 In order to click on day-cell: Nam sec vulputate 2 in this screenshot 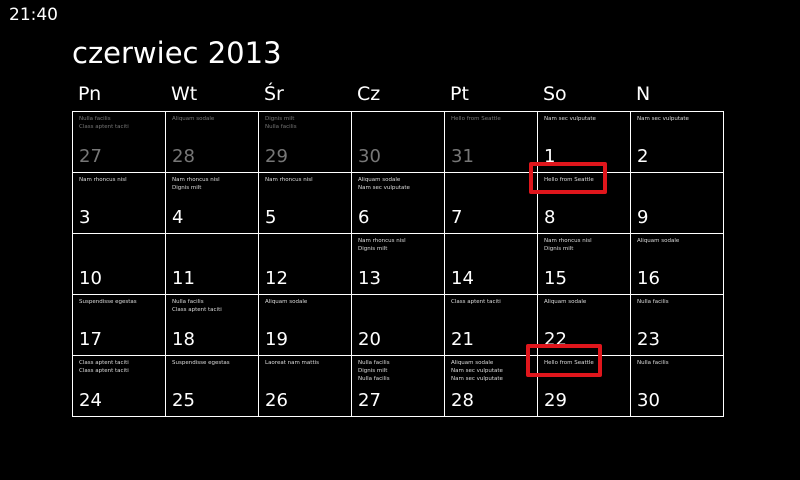, I will do `click(677, 142)`.